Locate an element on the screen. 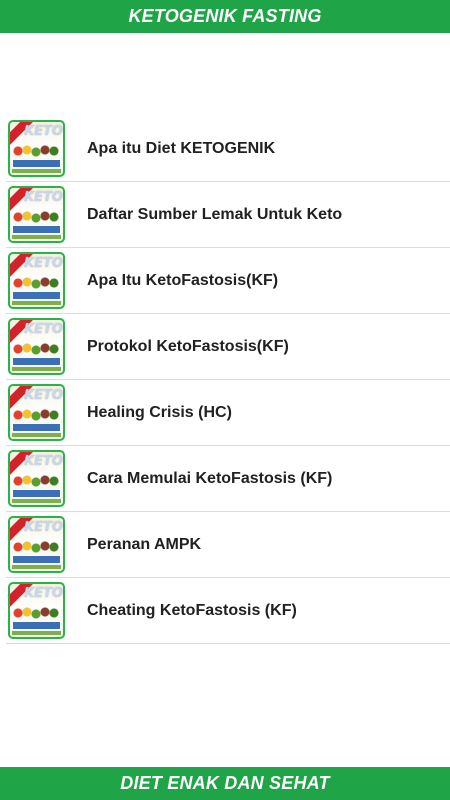 Image resolution: width=450 pixels, height=800 pixels. menu-item-label: Protokol KetoFastosis(KF) is located at coordinates (188, 346).